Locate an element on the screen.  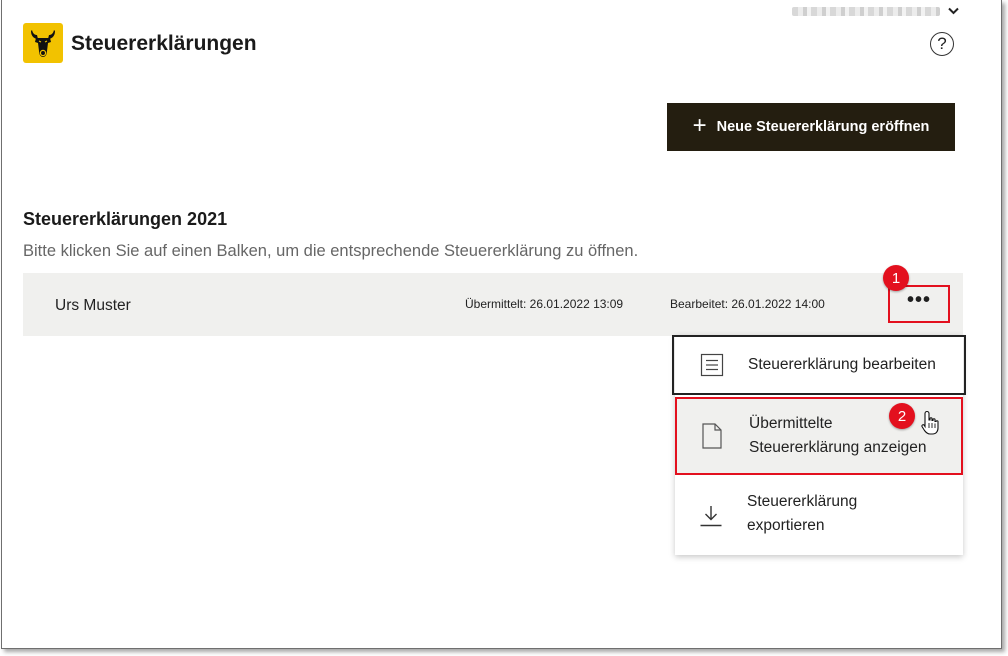
menu-item-edit: Steuererklärung bearbeiten is located at coordinates (819, 365).